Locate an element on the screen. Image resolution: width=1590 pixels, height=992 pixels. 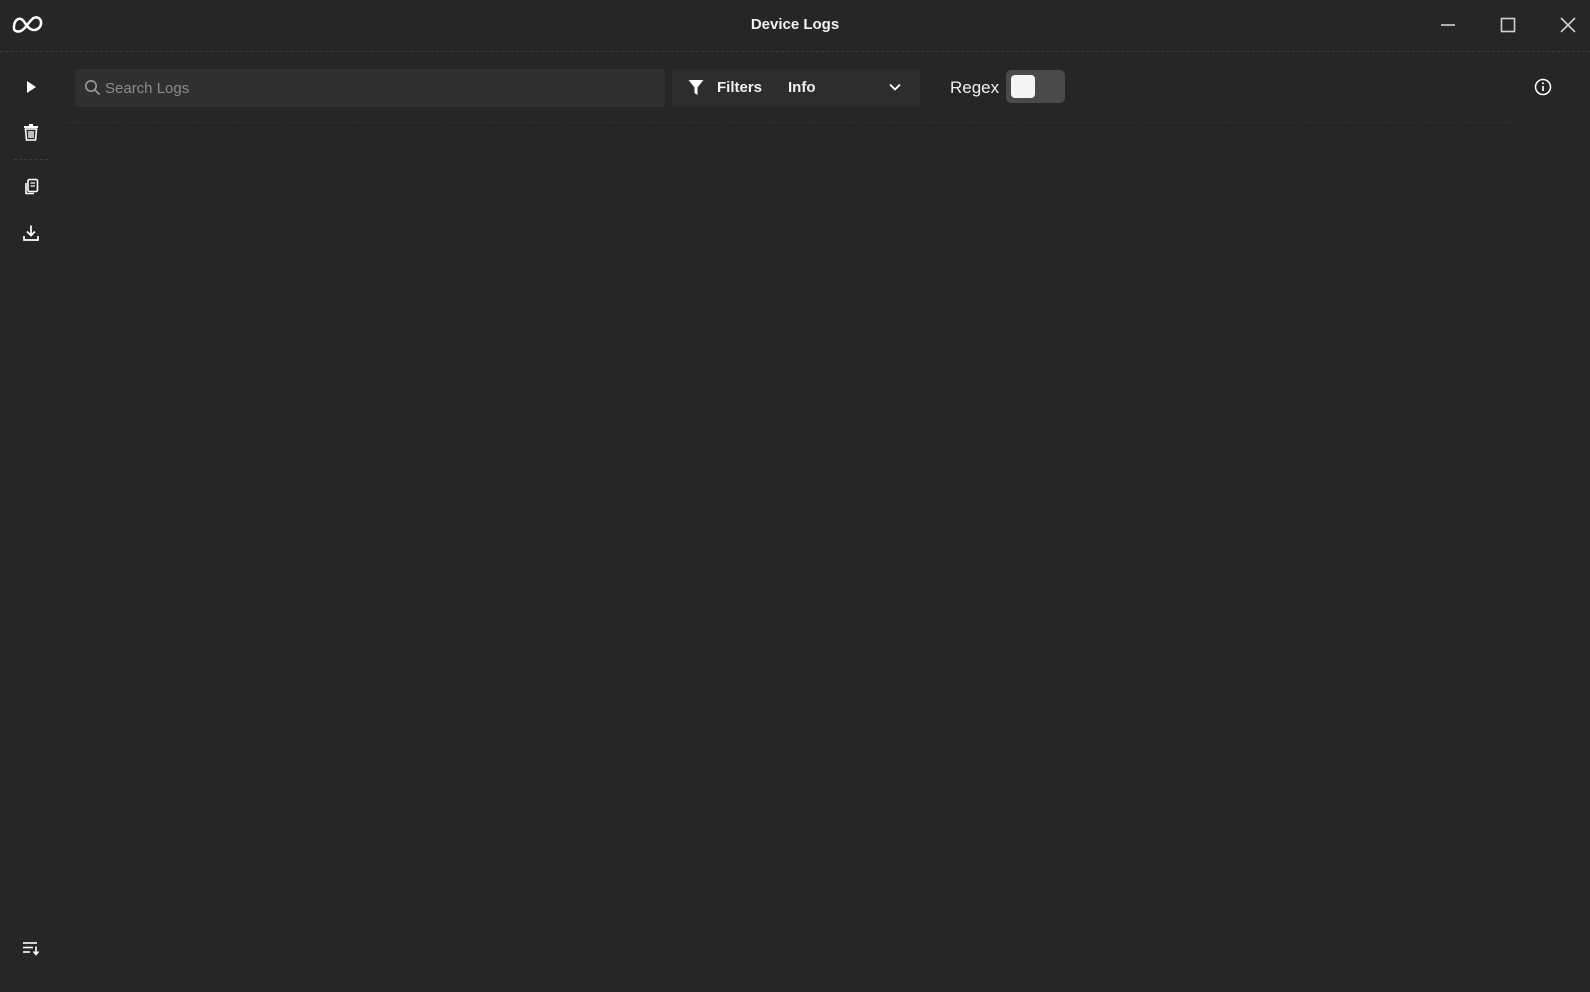
search-input is located at coordinates (380, 88).